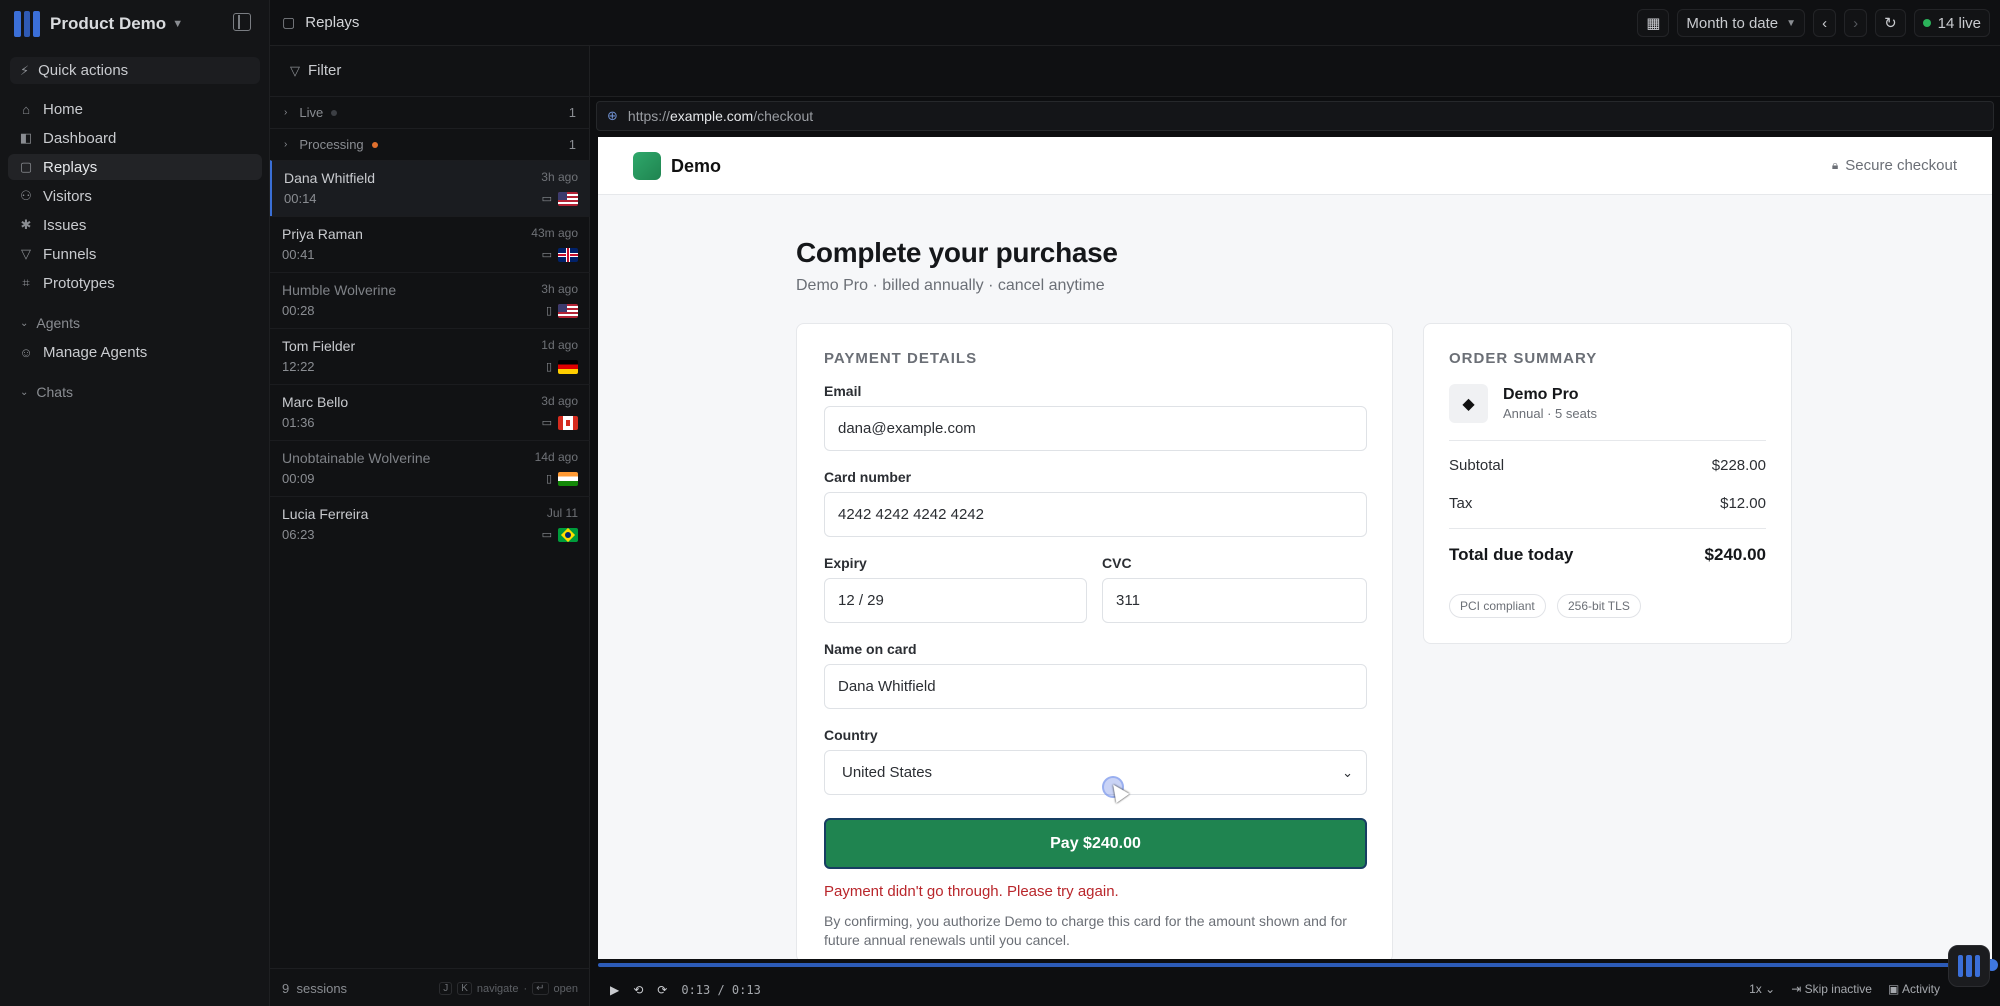  Describe the element at coordinates (331, 144) in the screenshot. I see `group-label: Processing` at that location.